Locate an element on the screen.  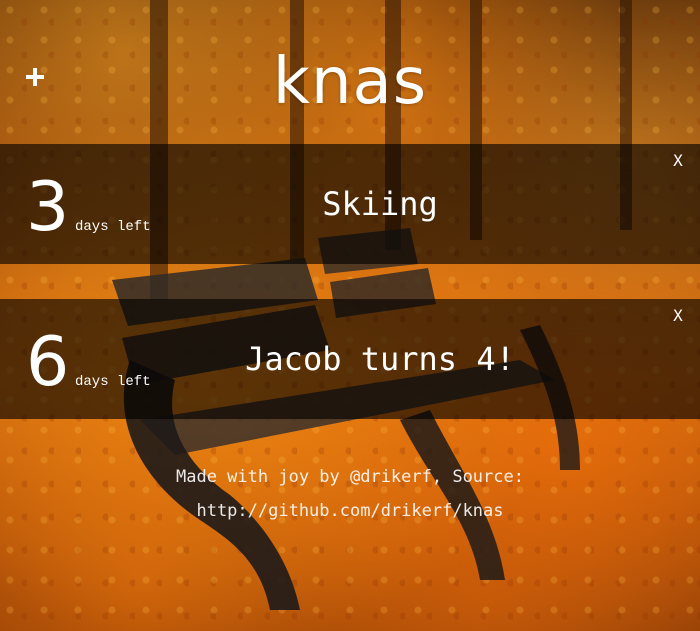
event-name: Jacob turns 4! is located at coordinates (380, 359).